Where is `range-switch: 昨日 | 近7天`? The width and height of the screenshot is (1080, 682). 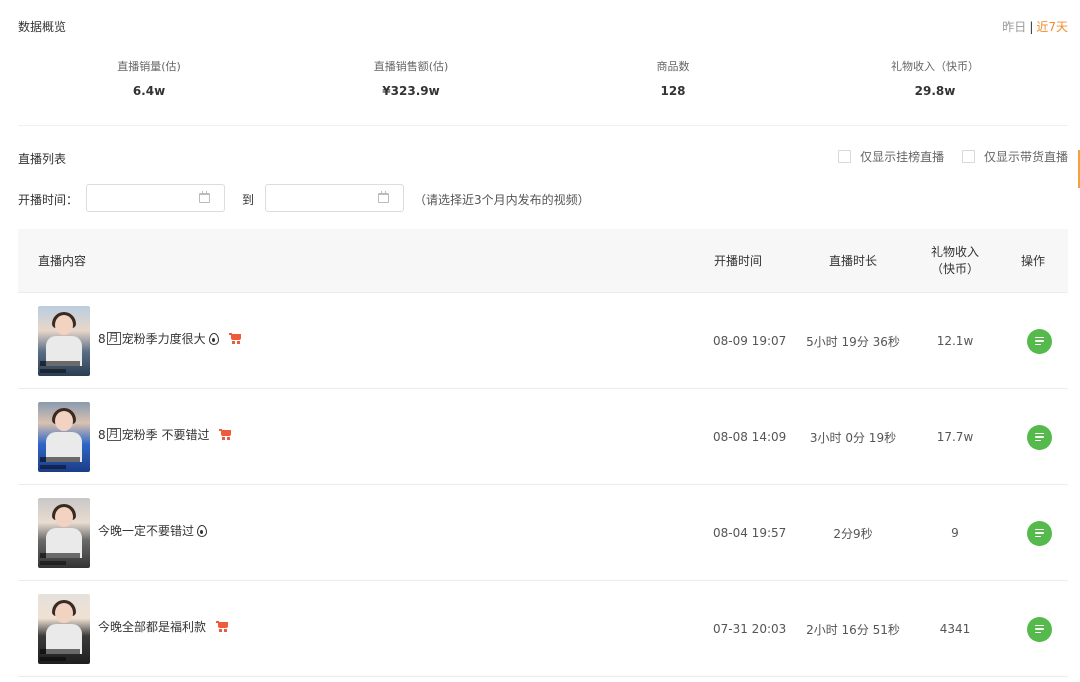
range-switch: 昨日 | 近7天 is located at coordinates (1035, 26).